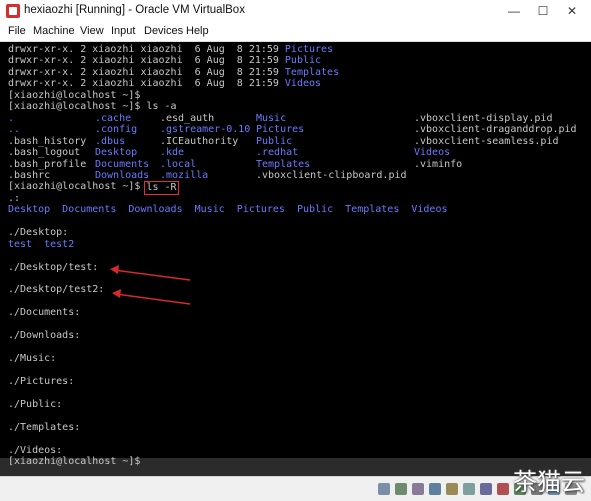 The image size is (591, 501). Describe the element at coordinates (116, 129) in the screenshot. I see `terminal-text: .config` at that location.